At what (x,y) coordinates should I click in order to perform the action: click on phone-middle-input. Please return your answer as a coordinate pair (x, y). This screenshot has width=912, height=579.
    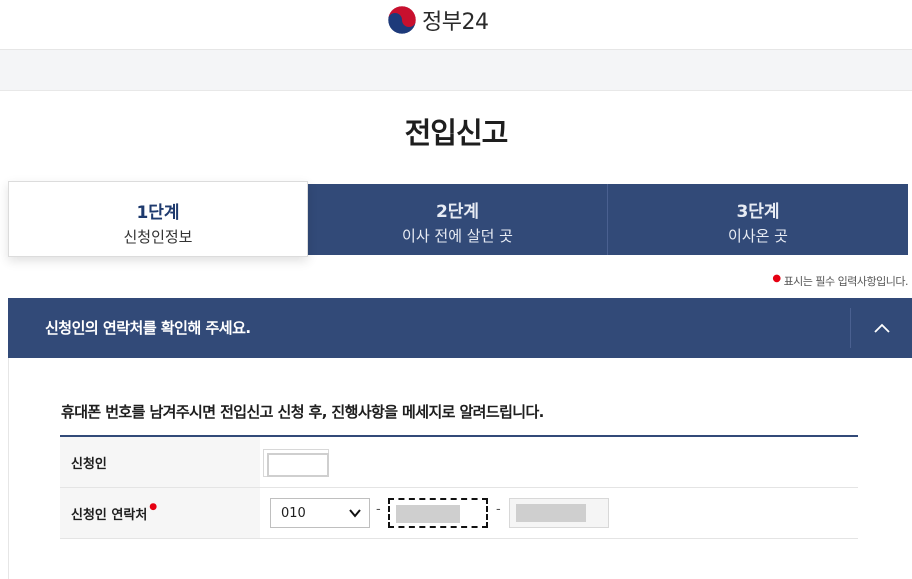
    Looking at the image, I should click on (438, 513).